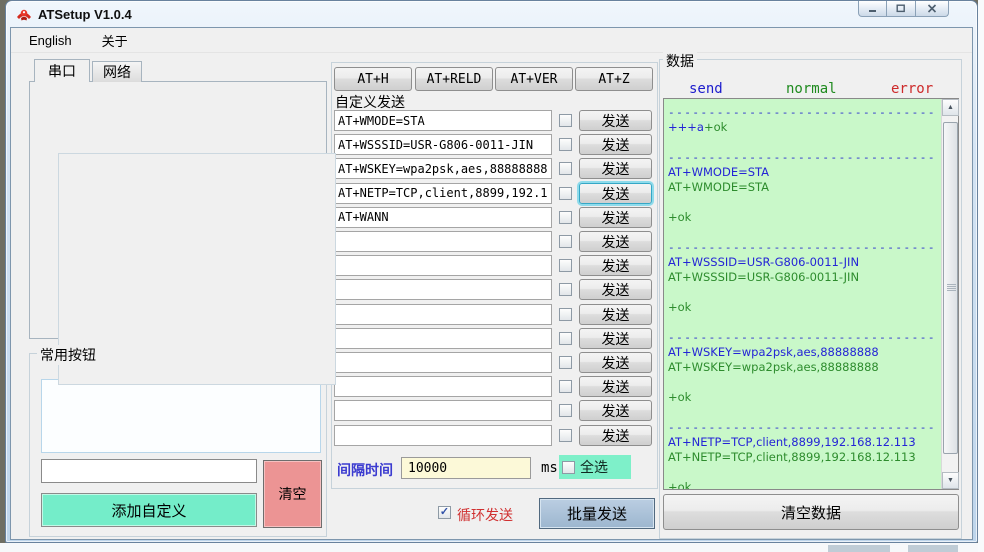 Image resolution: width=984 pixels, height=552 pixels. I want to click on minimize-button, so click(872, 9).